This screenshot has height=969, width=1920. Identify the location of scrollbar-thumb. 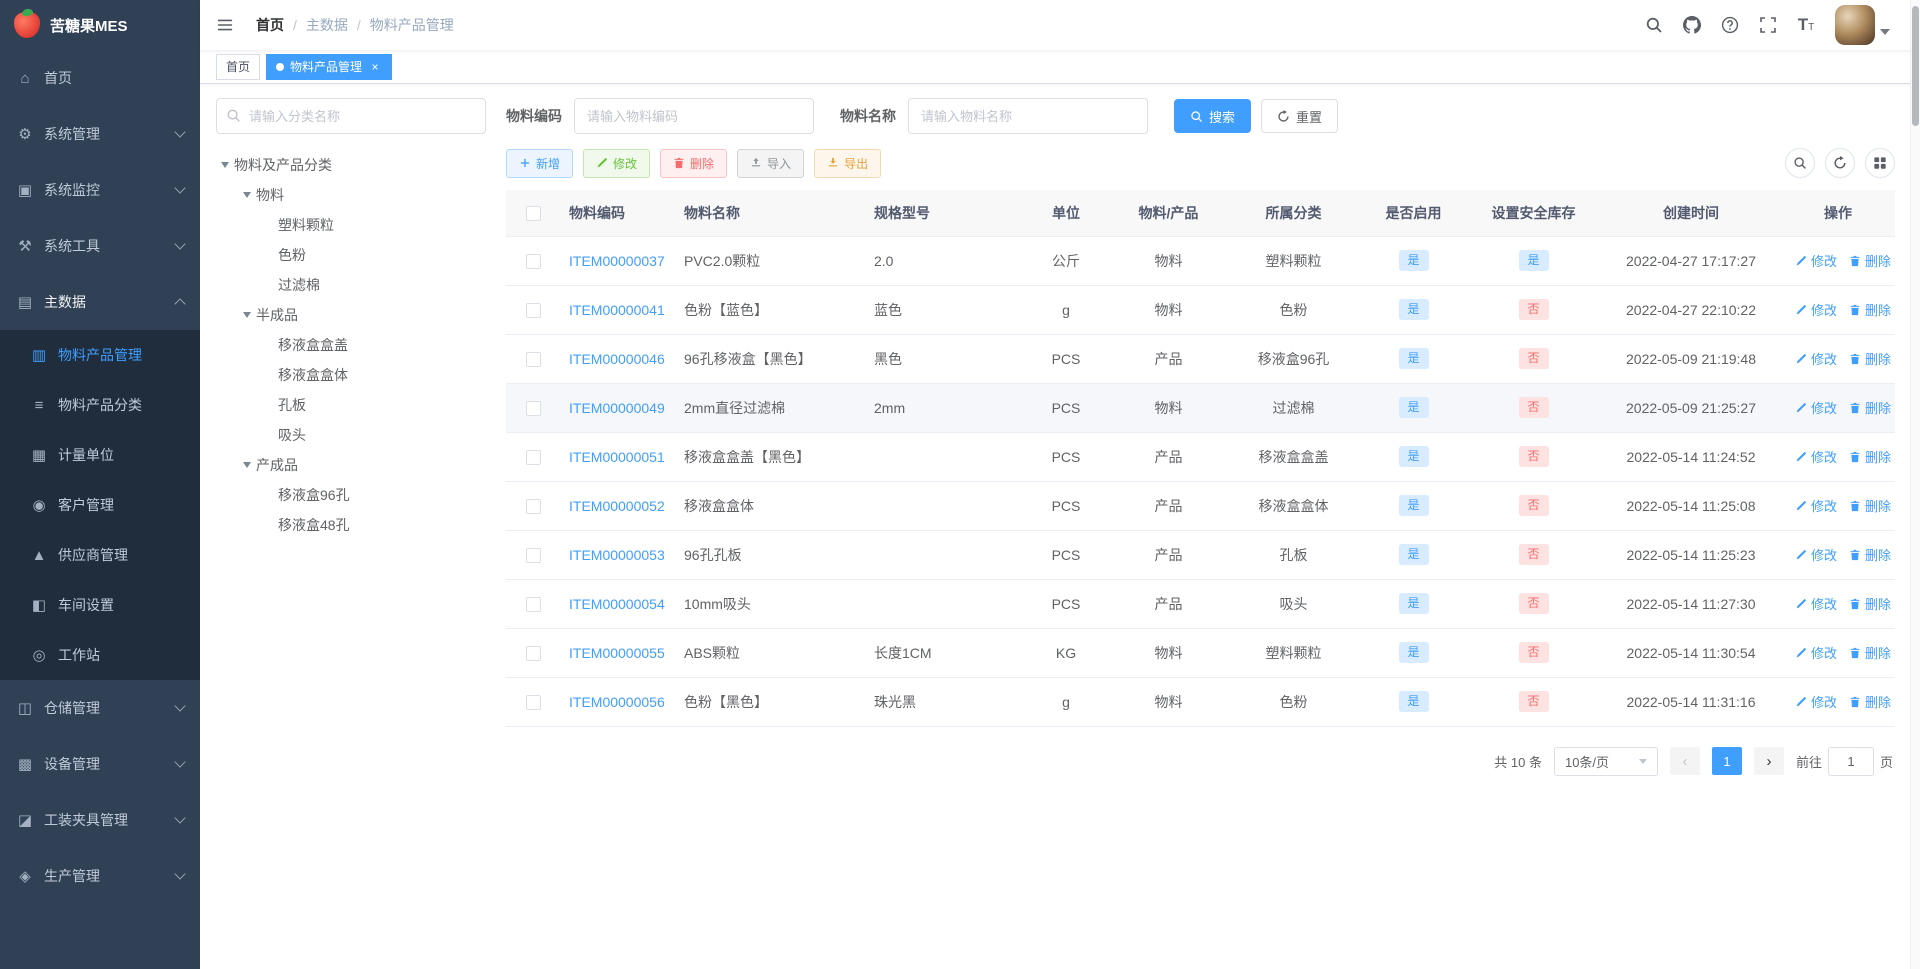
(1915, 66).